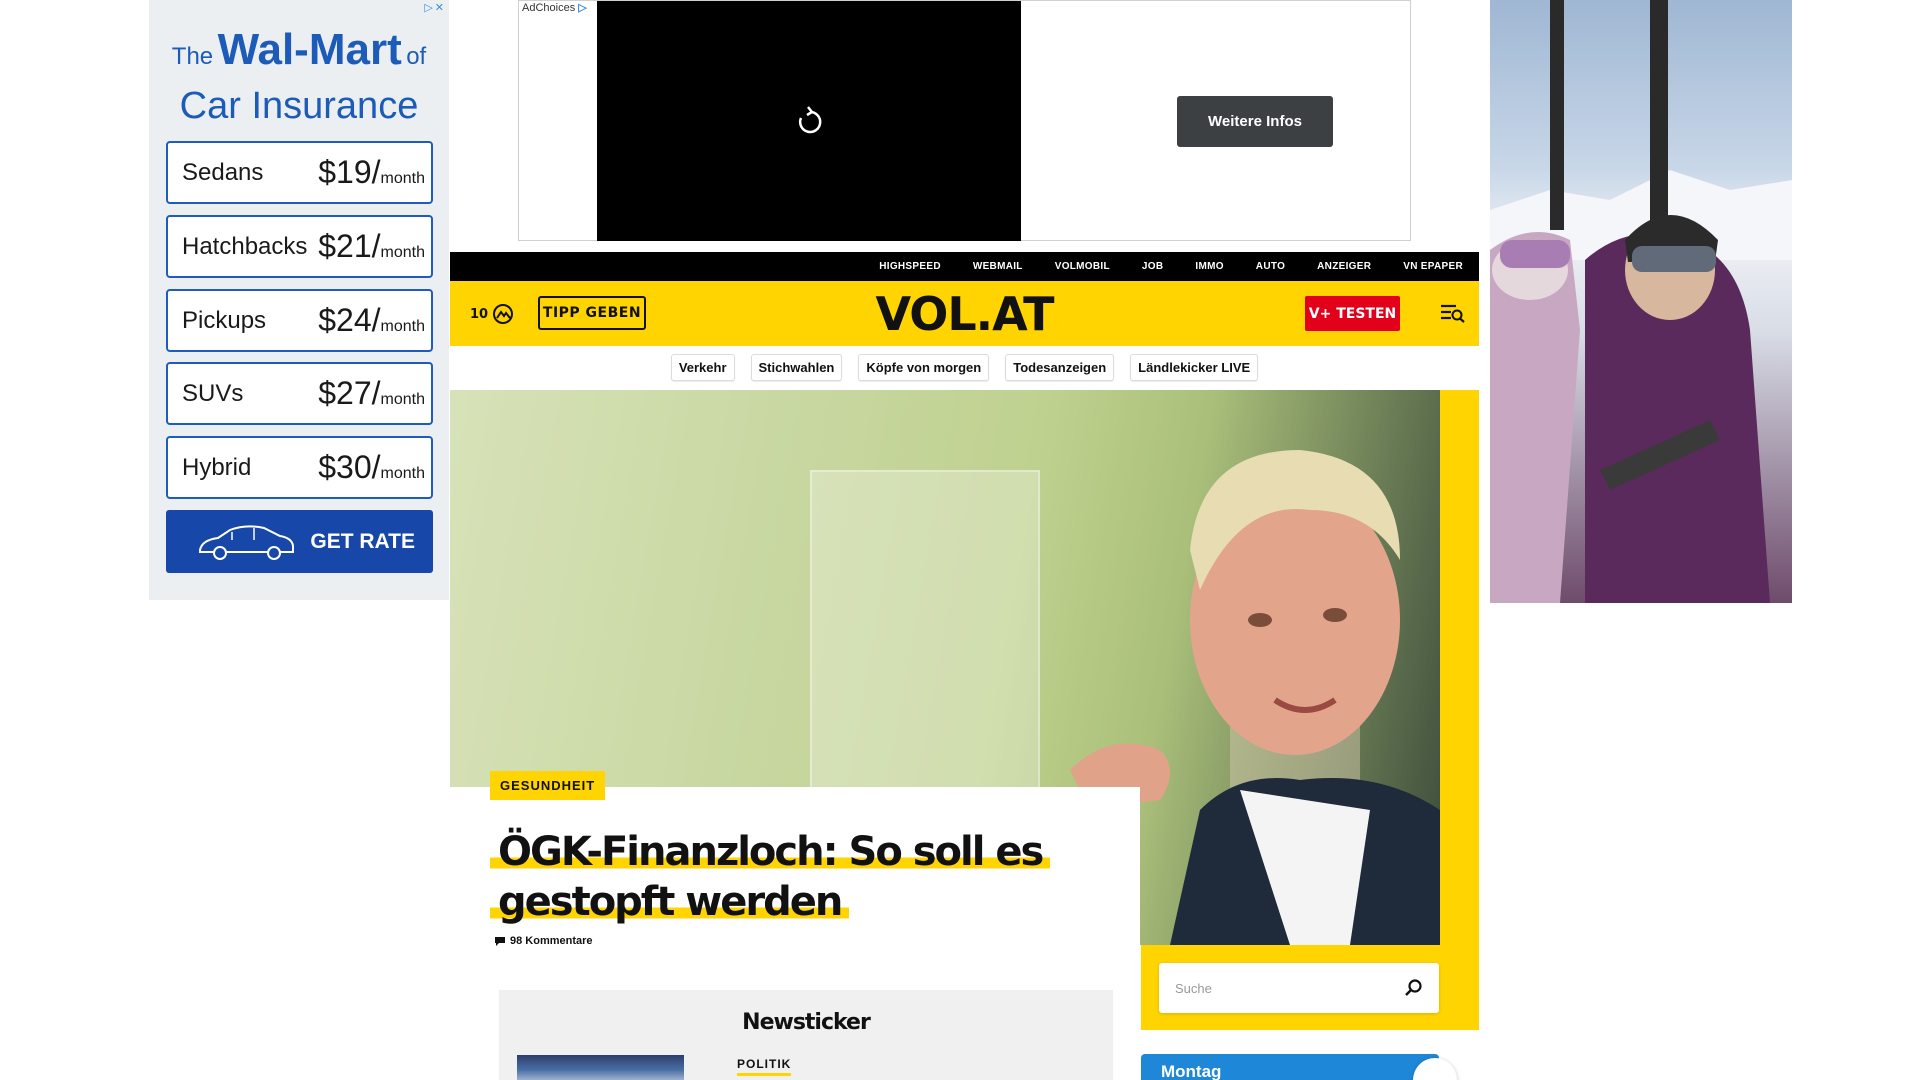  I want to click on get-rate-label: GET RATE, so click(362, 541).